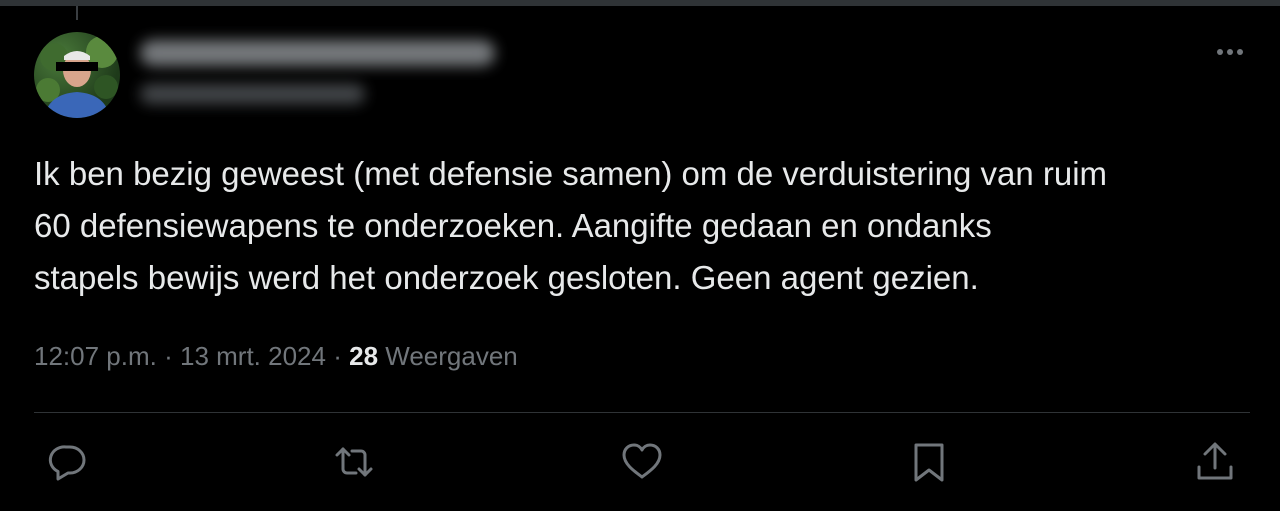 The height and width of the screenshot is (511, 1280). Describe the element at coordinates (451, 356) in the screenshot. I see `views-label: Weergaven` at that location.